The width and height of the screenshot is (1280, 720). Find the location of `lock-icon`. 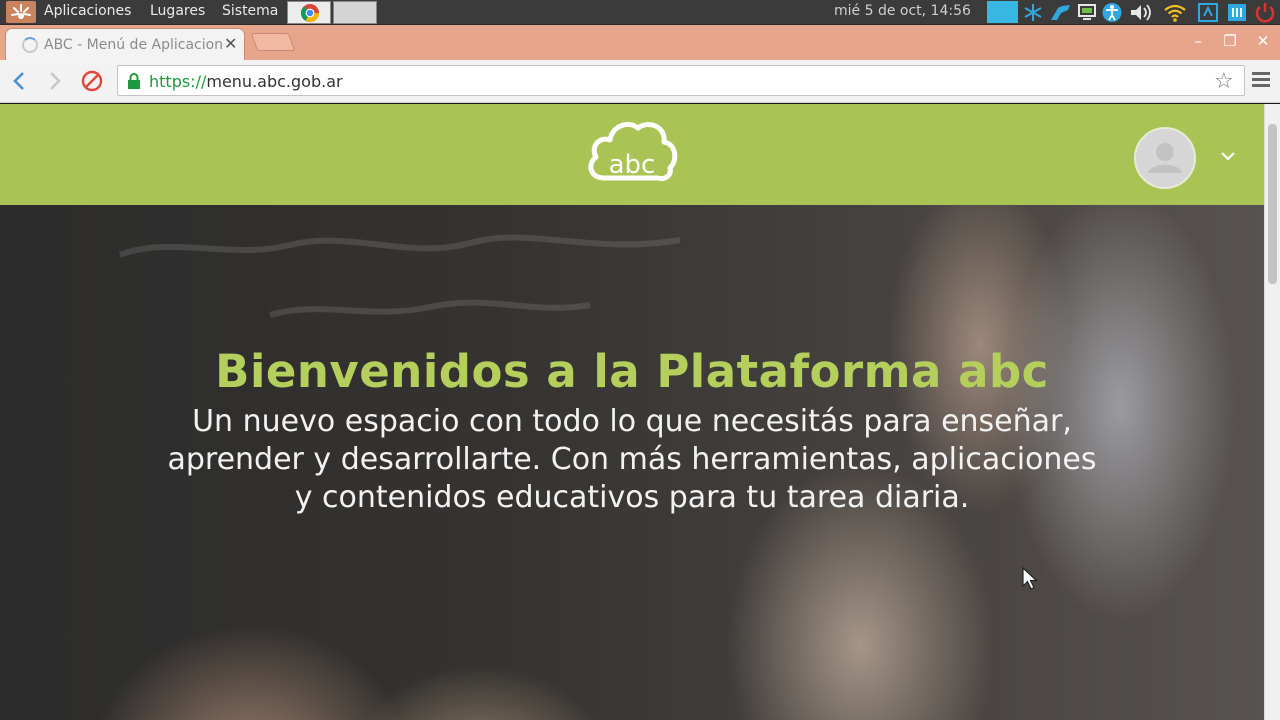

lock-icon is located at coordinates (134, 81).